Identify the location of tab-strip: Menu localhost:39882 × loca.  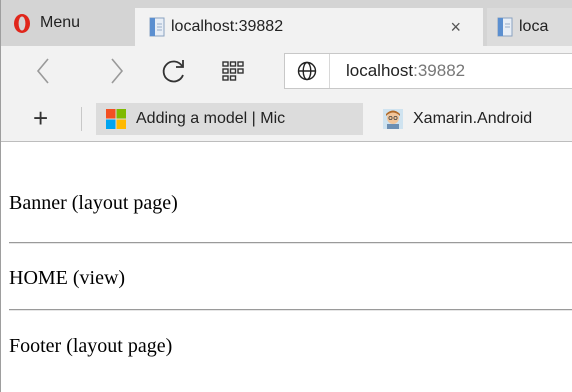
(286, 23).